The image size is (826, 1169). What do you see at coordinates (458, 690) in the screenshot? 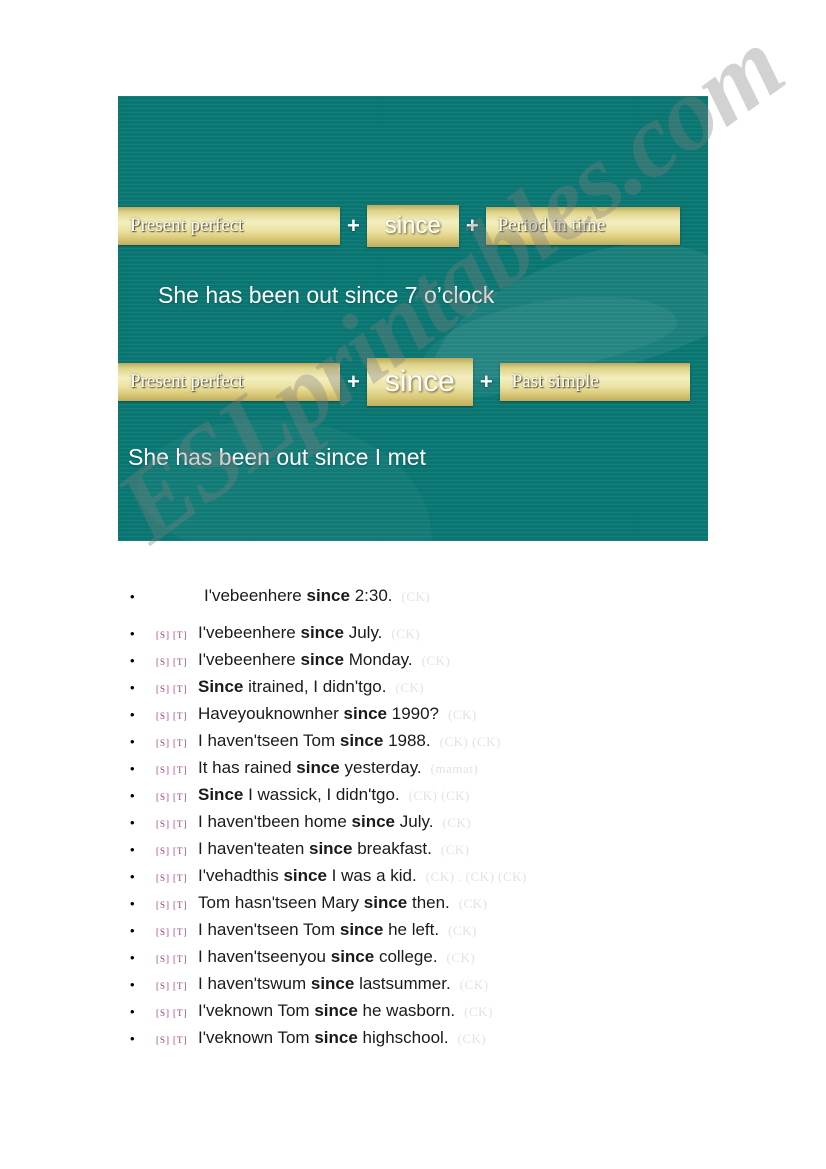
I see `list-item: • [S] [T] Since itrained, I didn'tgo. (CK)` at bounding box center [458, 690].